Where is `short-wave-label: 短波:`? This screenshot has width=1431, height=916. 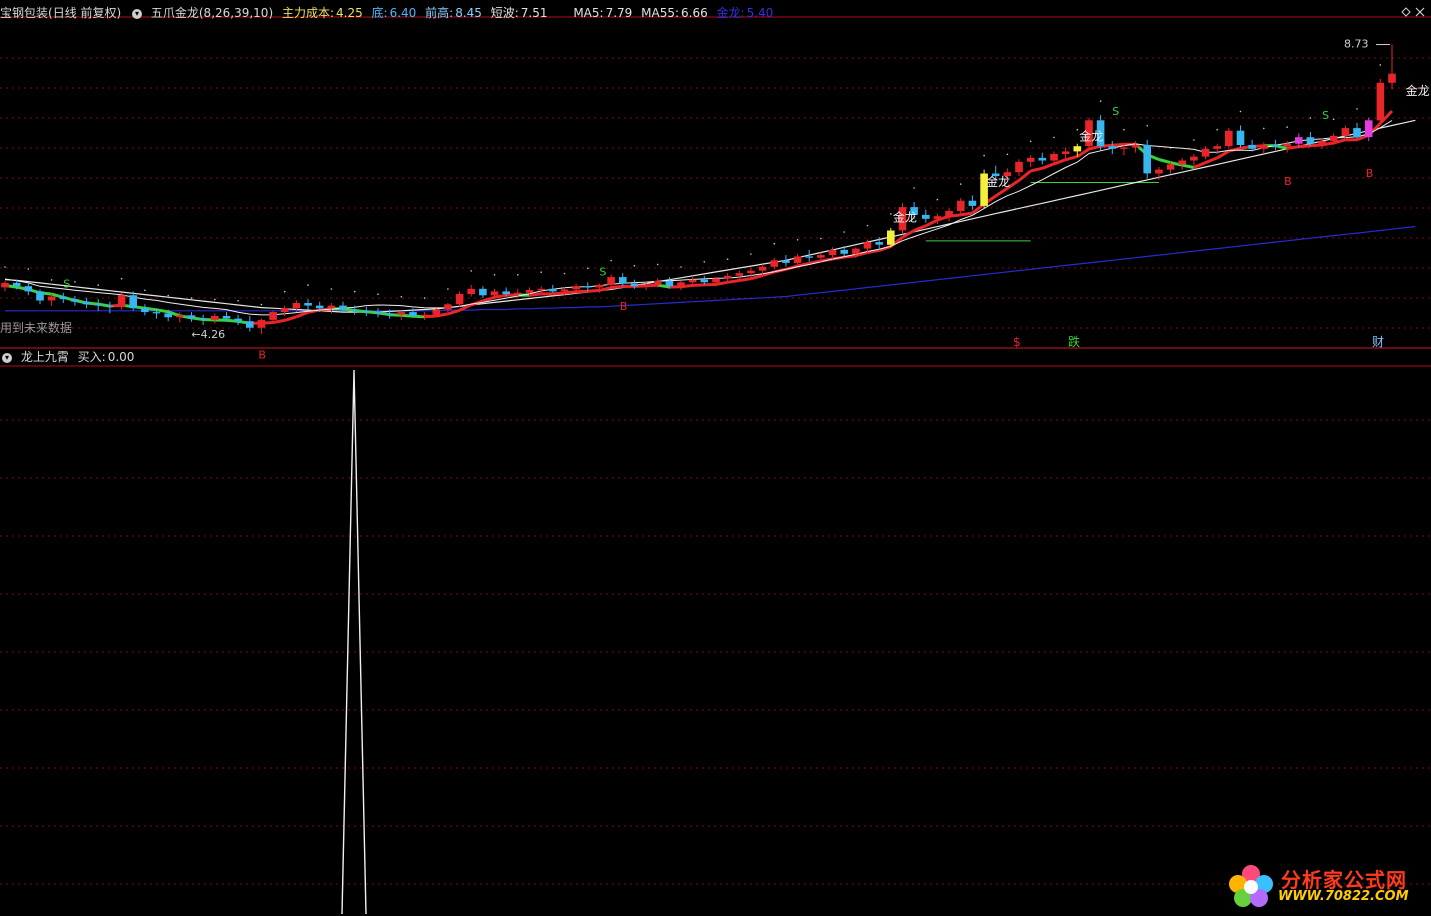 short-wave-label: 短波: is located at coordinates (504, 13).